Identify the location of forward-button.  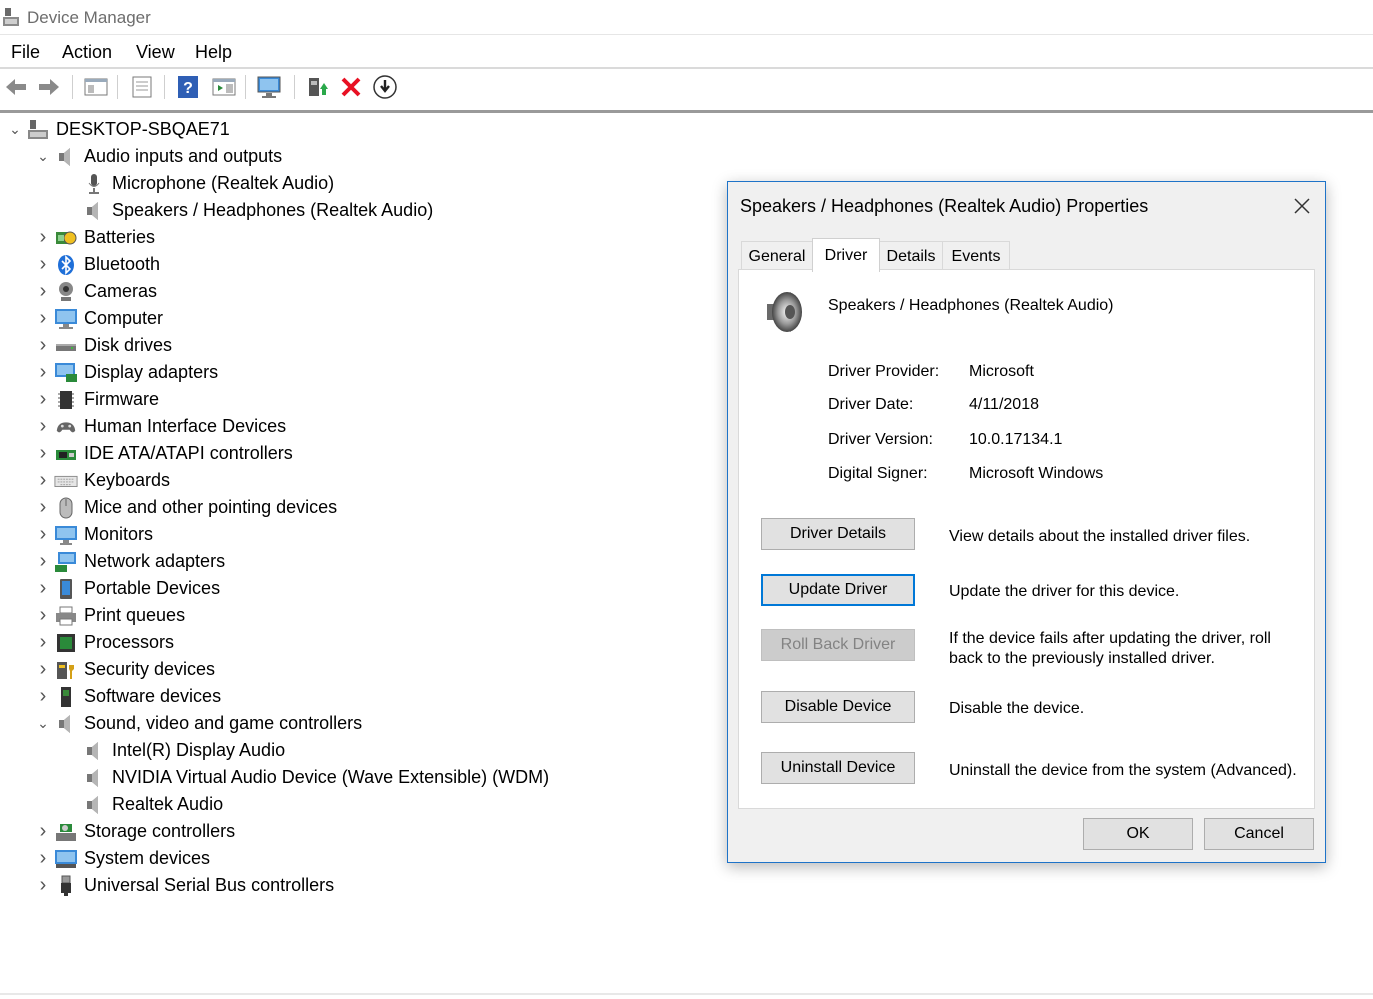
(49, 87).